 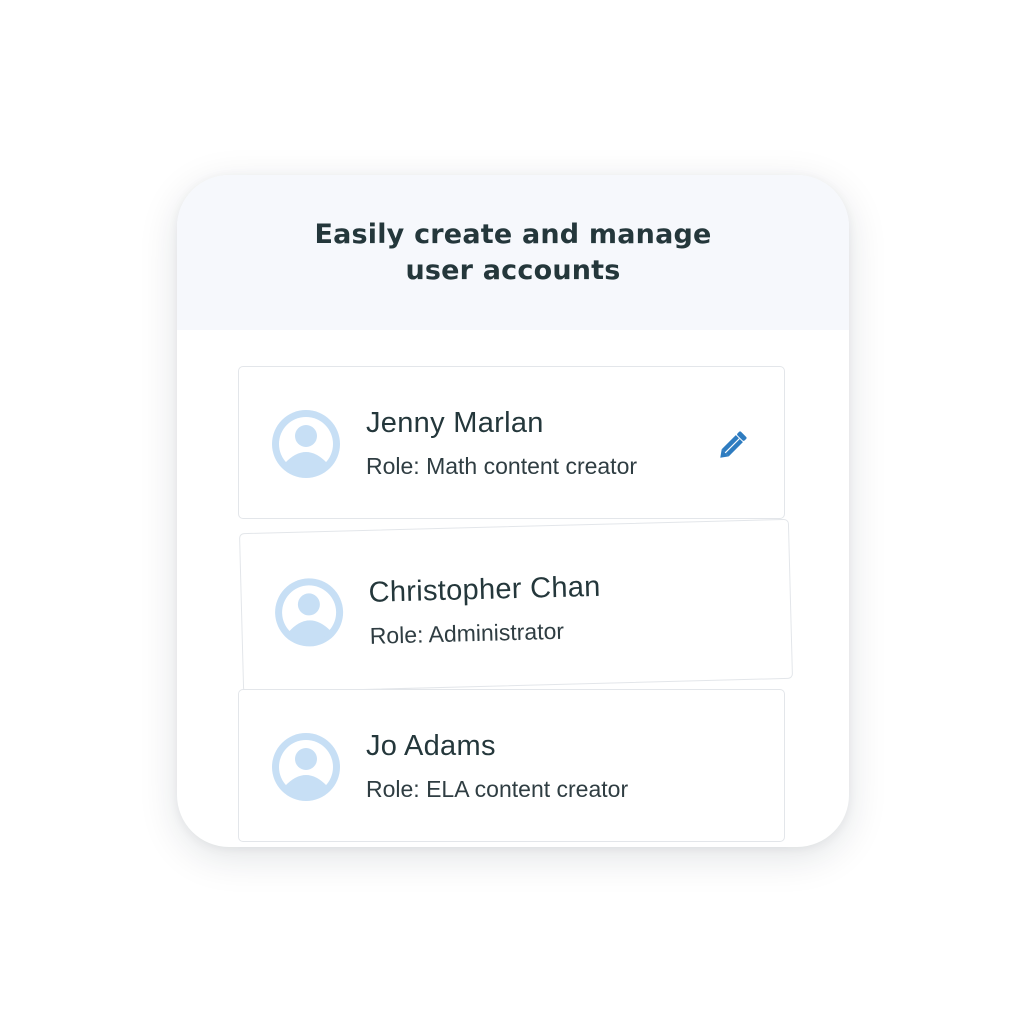 What do you see at coordinates (511, 765) in the screenshot?
I see `user-card-jo-adams: Jo Adams Role: ELA content creator` at bounding box center [511, 765].